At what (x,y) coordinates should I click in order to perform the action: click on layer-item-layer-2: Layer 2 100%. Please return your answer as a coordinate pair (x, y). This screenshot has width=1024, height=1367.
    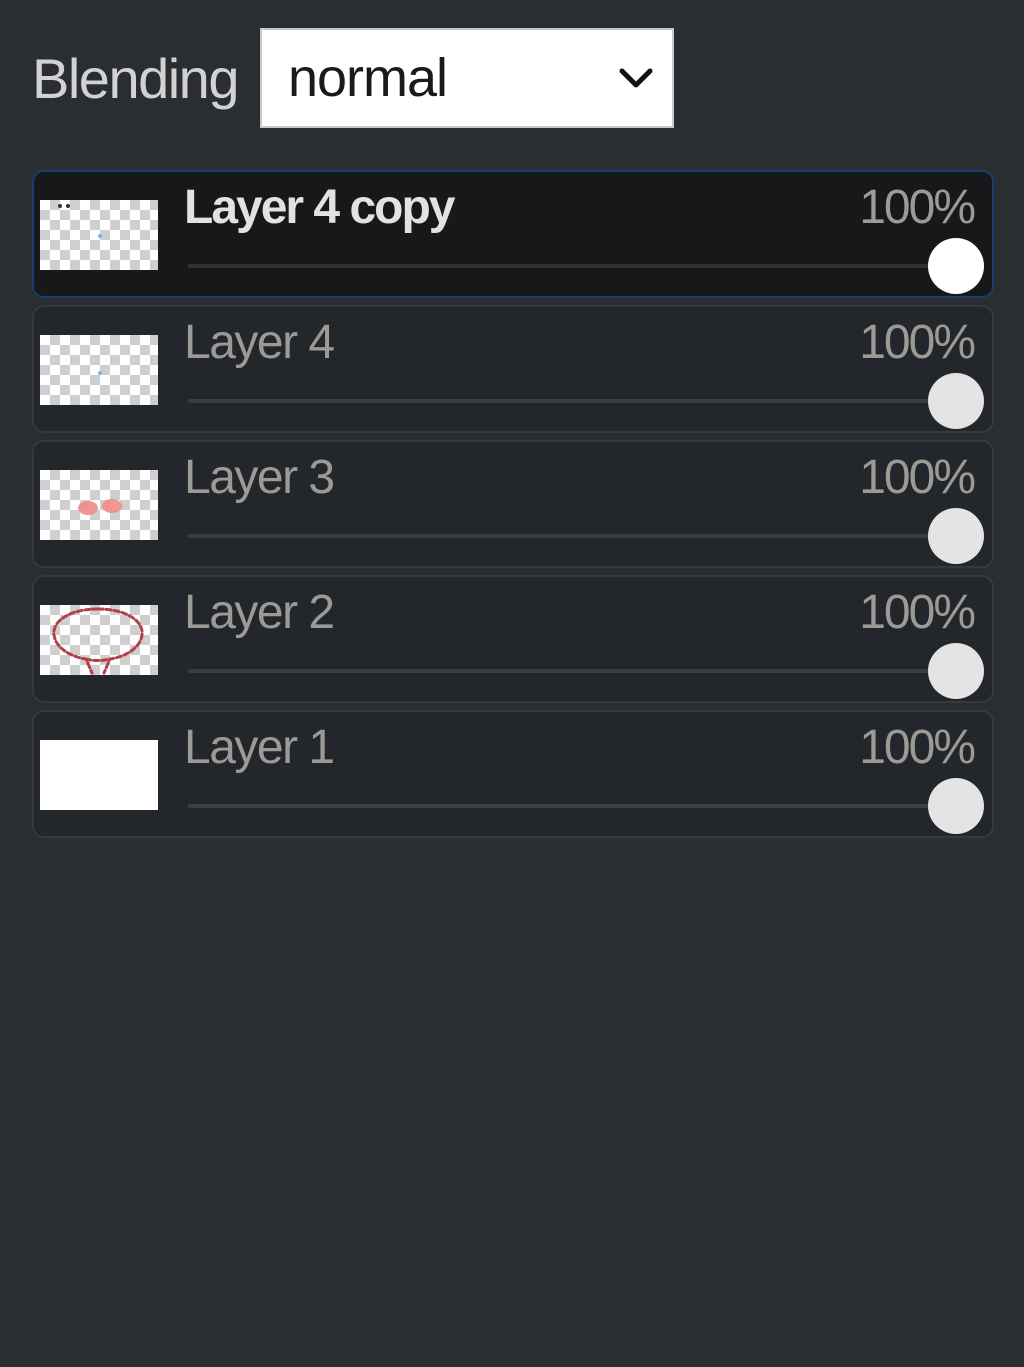
    Looking at the image, I should click on (513, 639).